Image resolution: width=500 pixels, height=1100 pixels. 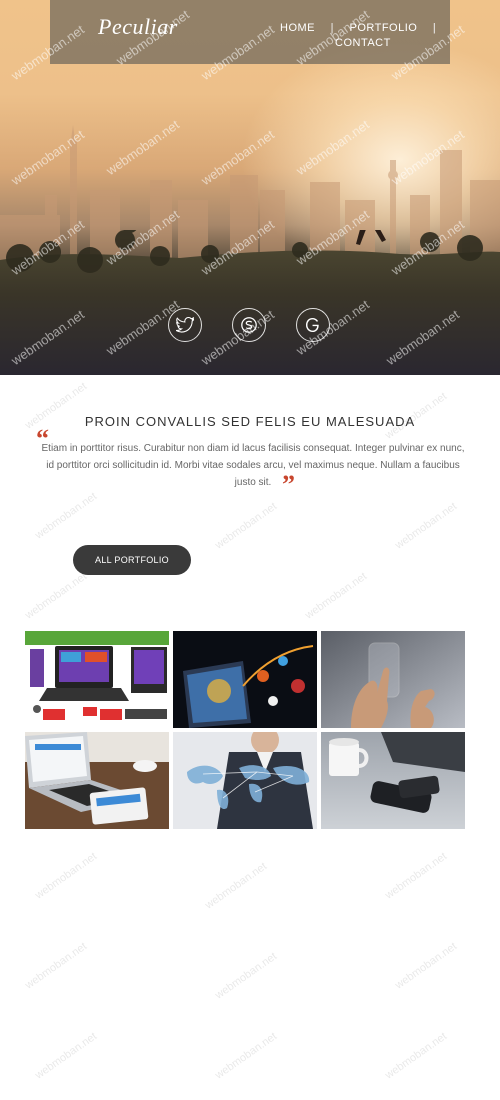 I want to click on runner-figure, so click(x=371, y=237).